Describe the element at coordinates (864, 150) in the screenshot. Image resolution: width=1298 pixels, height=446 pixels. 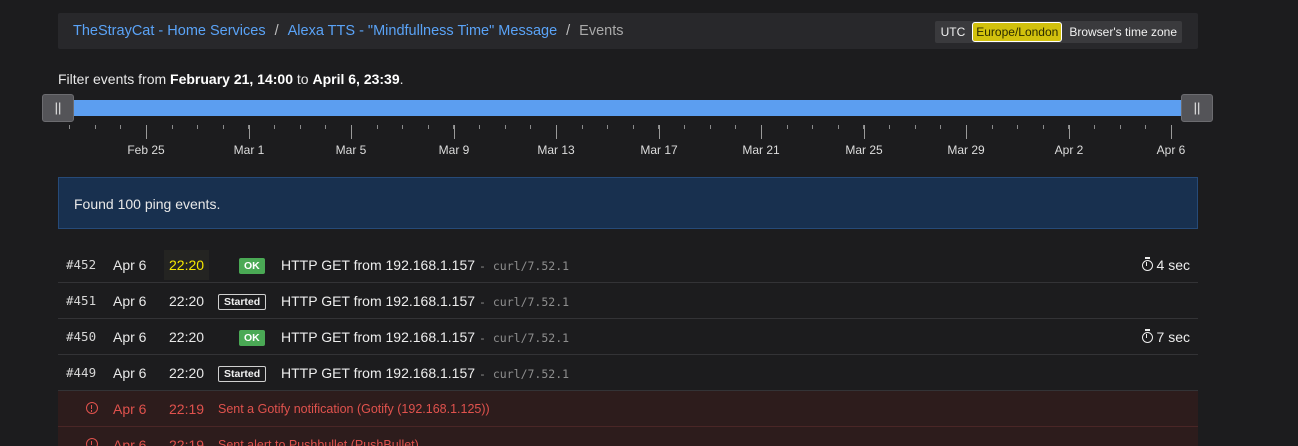
I see `slider-tick-label: Mar 25` at that location.